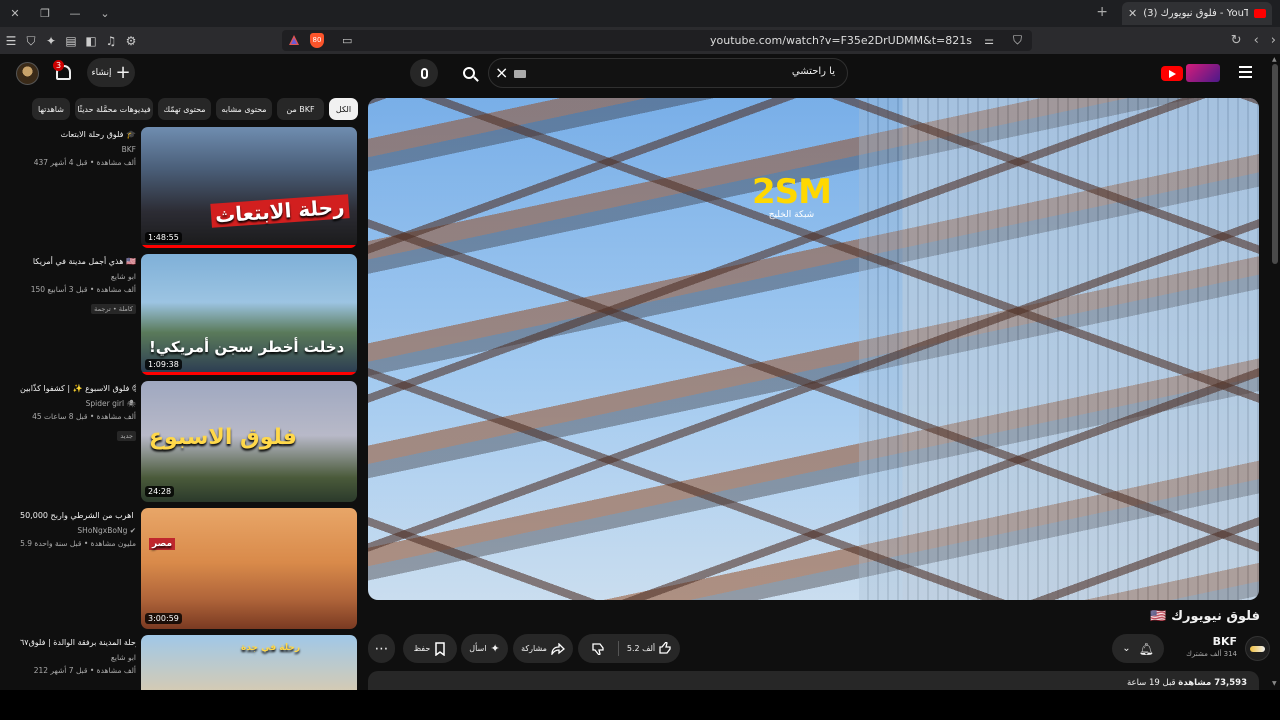 The image size is (1280, 720). Describe the element at coordinates (78, 136) in the screenshot. I see `video-title: فلوق رحلة الابتعاث 🎓` at that location.